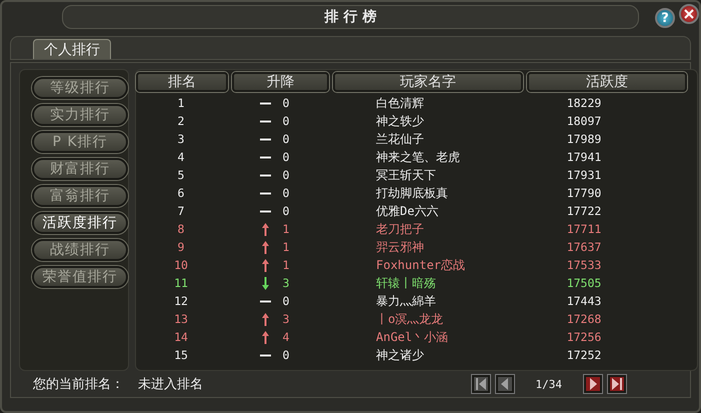 This screenshot has width=701, height=413. I want to click on player-name-cell: 神来之笔、老虎, so click(418, 157).